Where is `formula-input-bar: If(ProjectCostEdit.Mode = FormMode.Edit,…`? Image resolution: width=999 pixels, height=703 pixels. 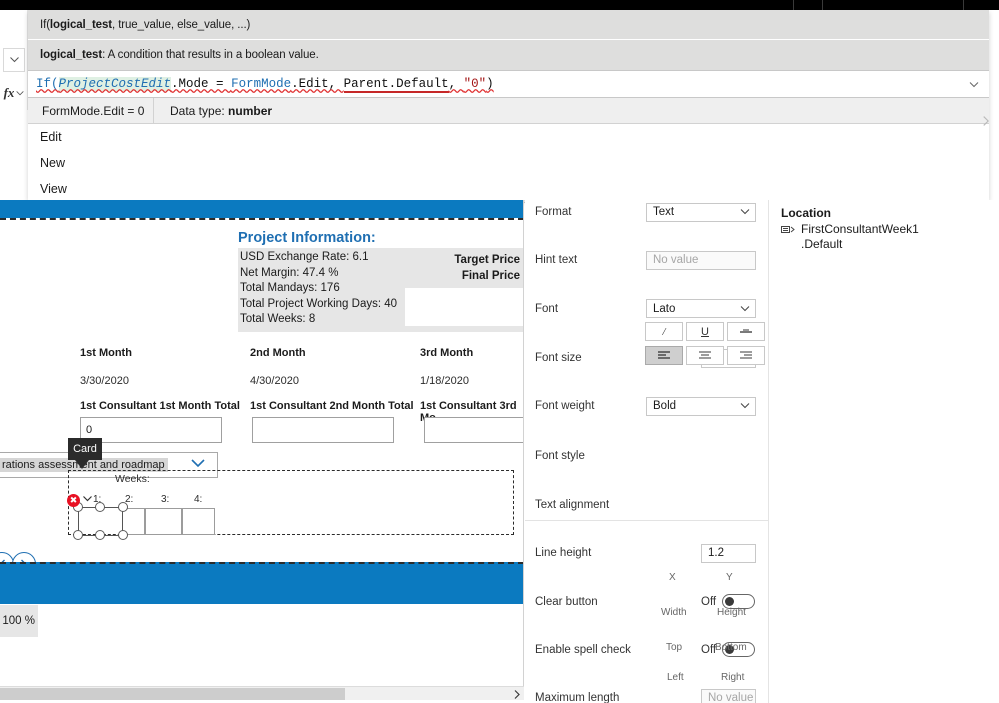
formula-input-bar: If(ProjectCostEdit.Mode = FormMode.Edit,… is located at coordinates (508, 84).